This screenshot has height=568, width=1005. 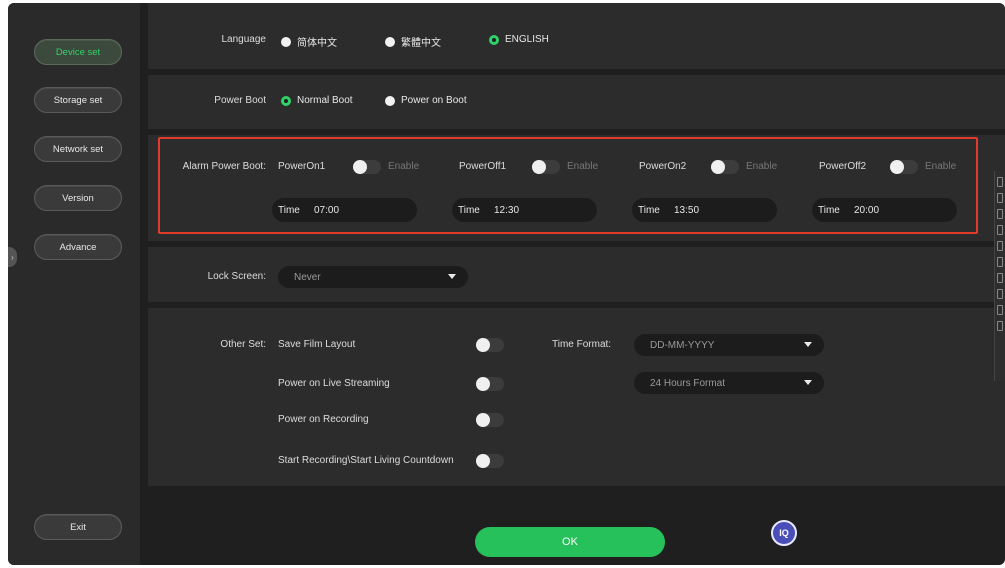 What do you see at coordinates (373, 277) in the screenshot?
I see `lock-screen-select: Never` at bounding box center [373, 277].